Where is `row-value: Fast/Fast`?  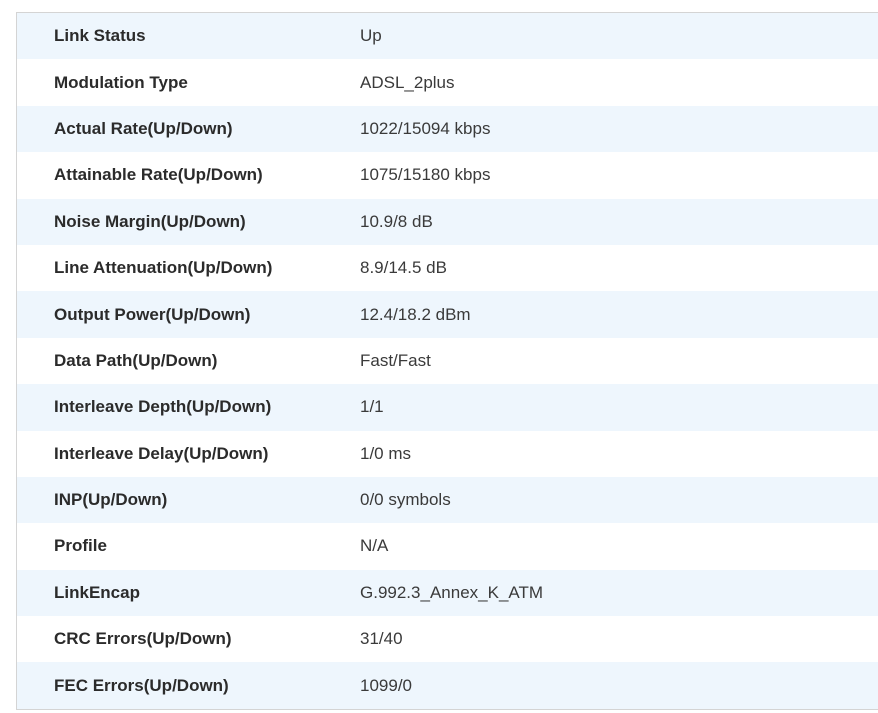 row-value: Fast/Fast is located at coordinates (395, 360).